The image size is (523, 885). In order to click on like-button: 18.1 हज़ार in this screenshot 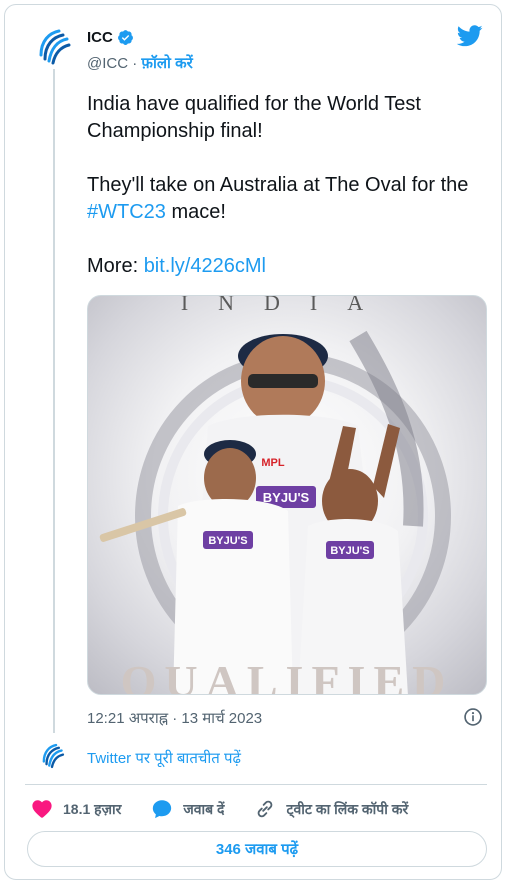, I will do `click(76, 809)`.